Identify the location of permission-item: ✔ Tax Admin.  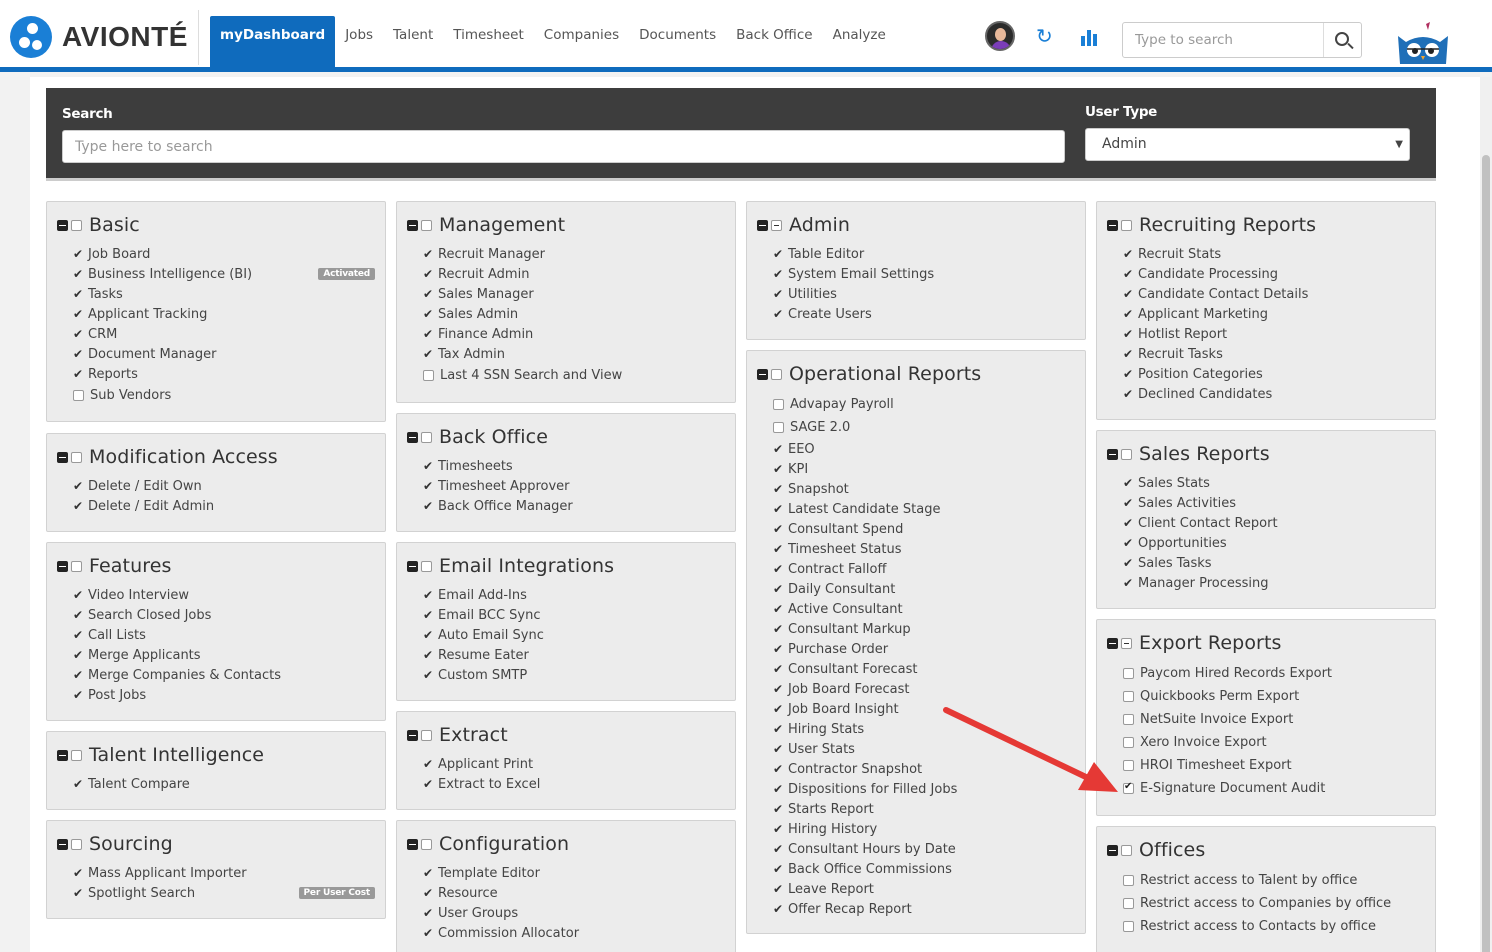
(574, 354).